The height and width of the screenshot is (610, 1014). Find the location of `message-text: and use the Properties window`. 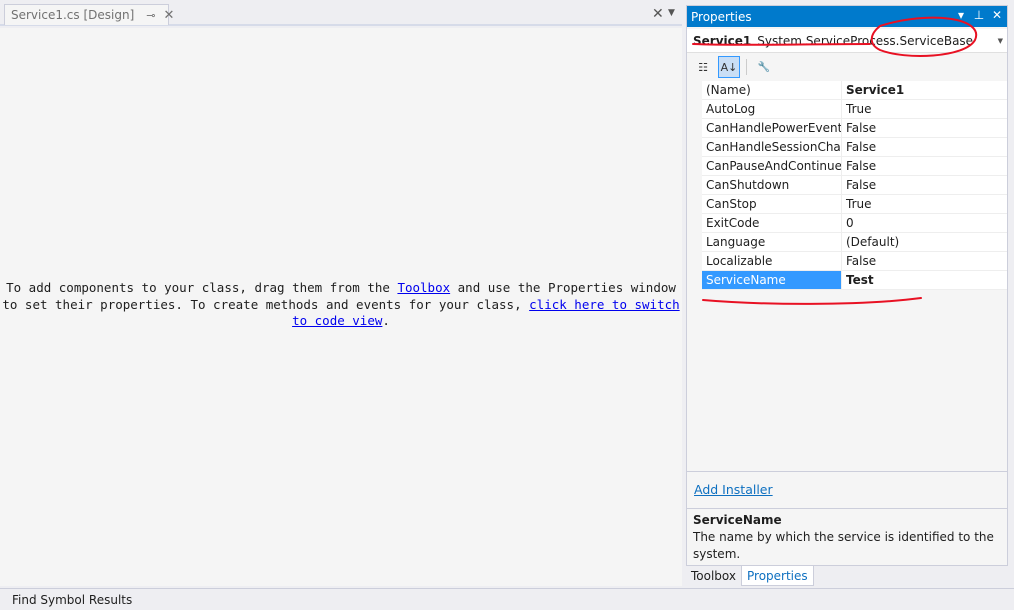

message-text: and use the Properties window is located at coordinates (563, 287).